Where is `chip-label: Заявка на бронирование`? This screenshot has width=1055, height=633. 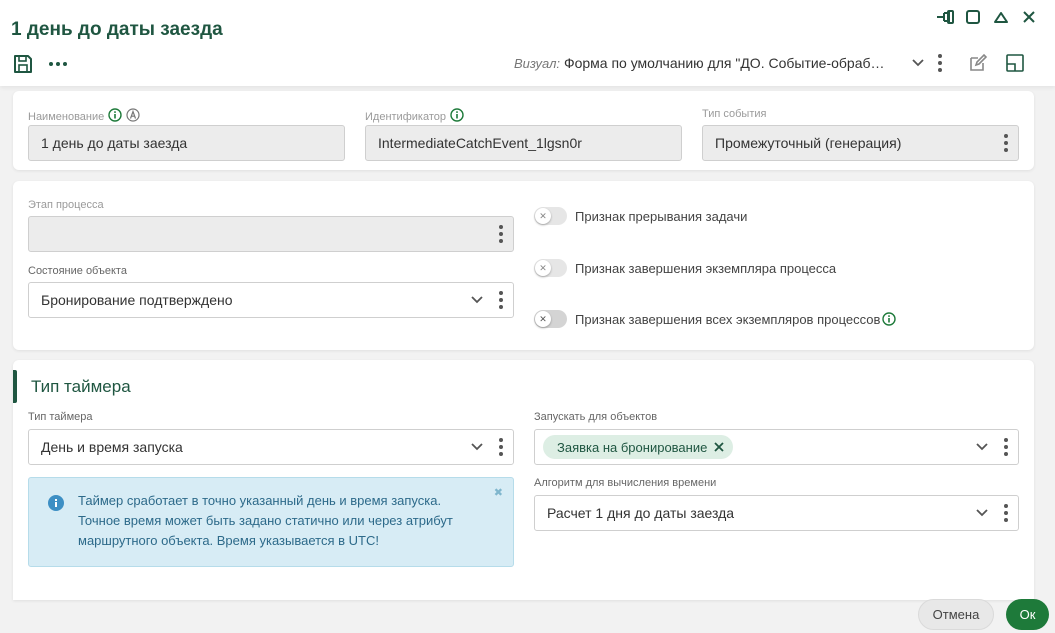 chip-label: Заявка на бронирование is located at coordinates (632, 447).